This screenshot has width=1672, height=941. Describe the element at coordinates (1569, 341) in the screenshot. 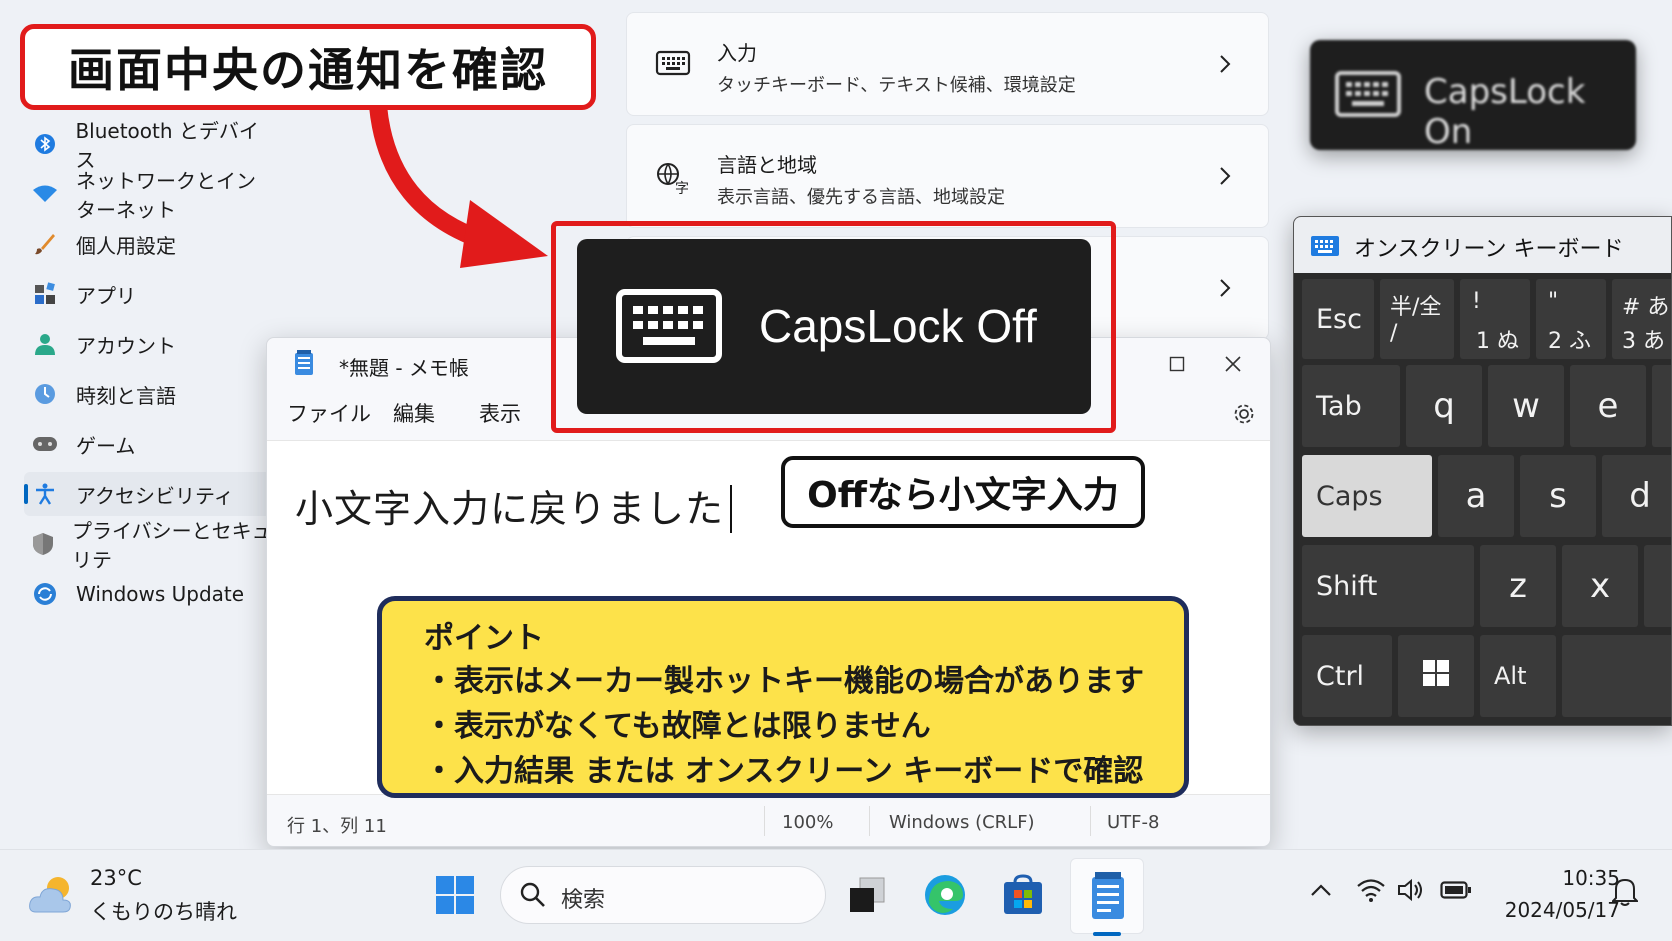

I see `key-label: 2 ふ` at that location.